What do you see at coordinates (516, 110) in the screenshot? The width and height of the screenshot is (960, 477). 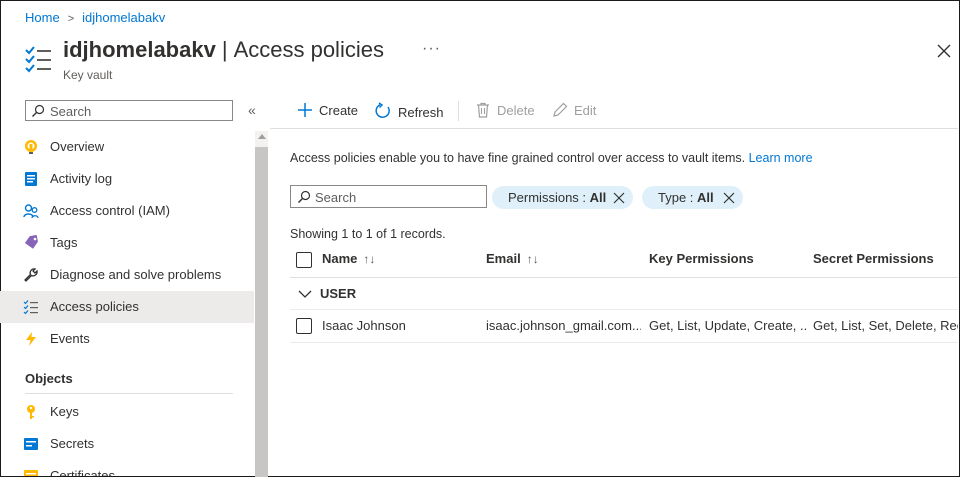 I see `delete-label: Delete` at bounding box center [516, 110].